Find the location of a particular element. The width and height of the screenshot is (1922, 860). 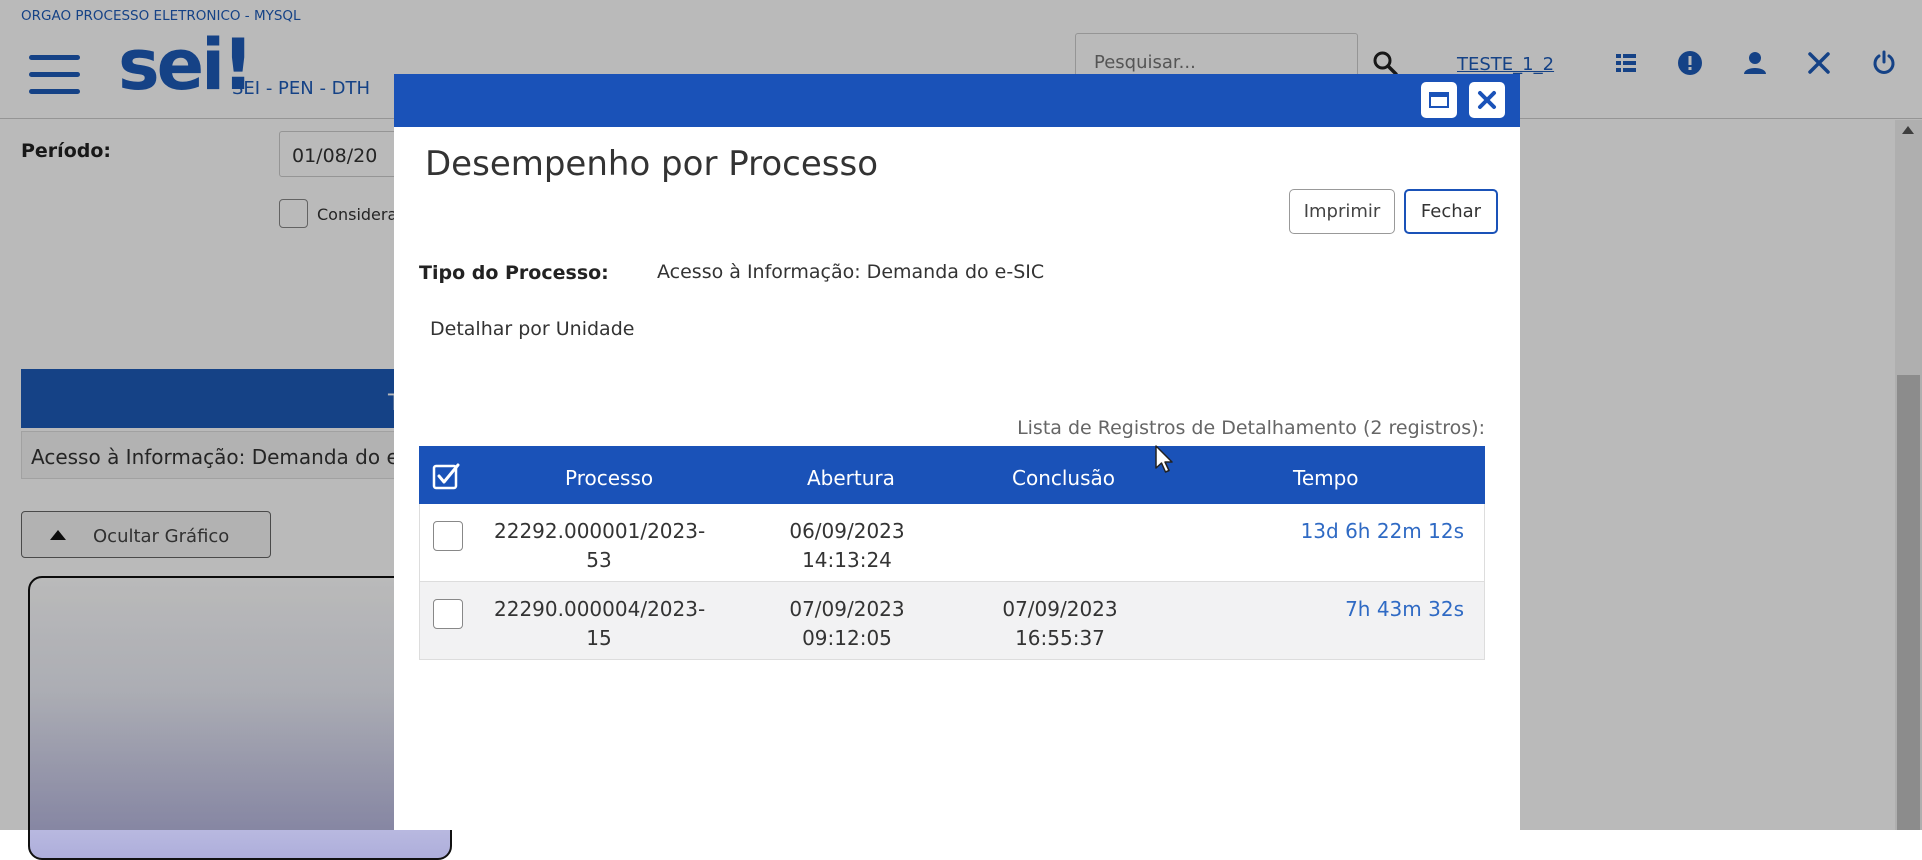

conclusao-date: 07/09/2023 is located at coordinates (1060, 609).